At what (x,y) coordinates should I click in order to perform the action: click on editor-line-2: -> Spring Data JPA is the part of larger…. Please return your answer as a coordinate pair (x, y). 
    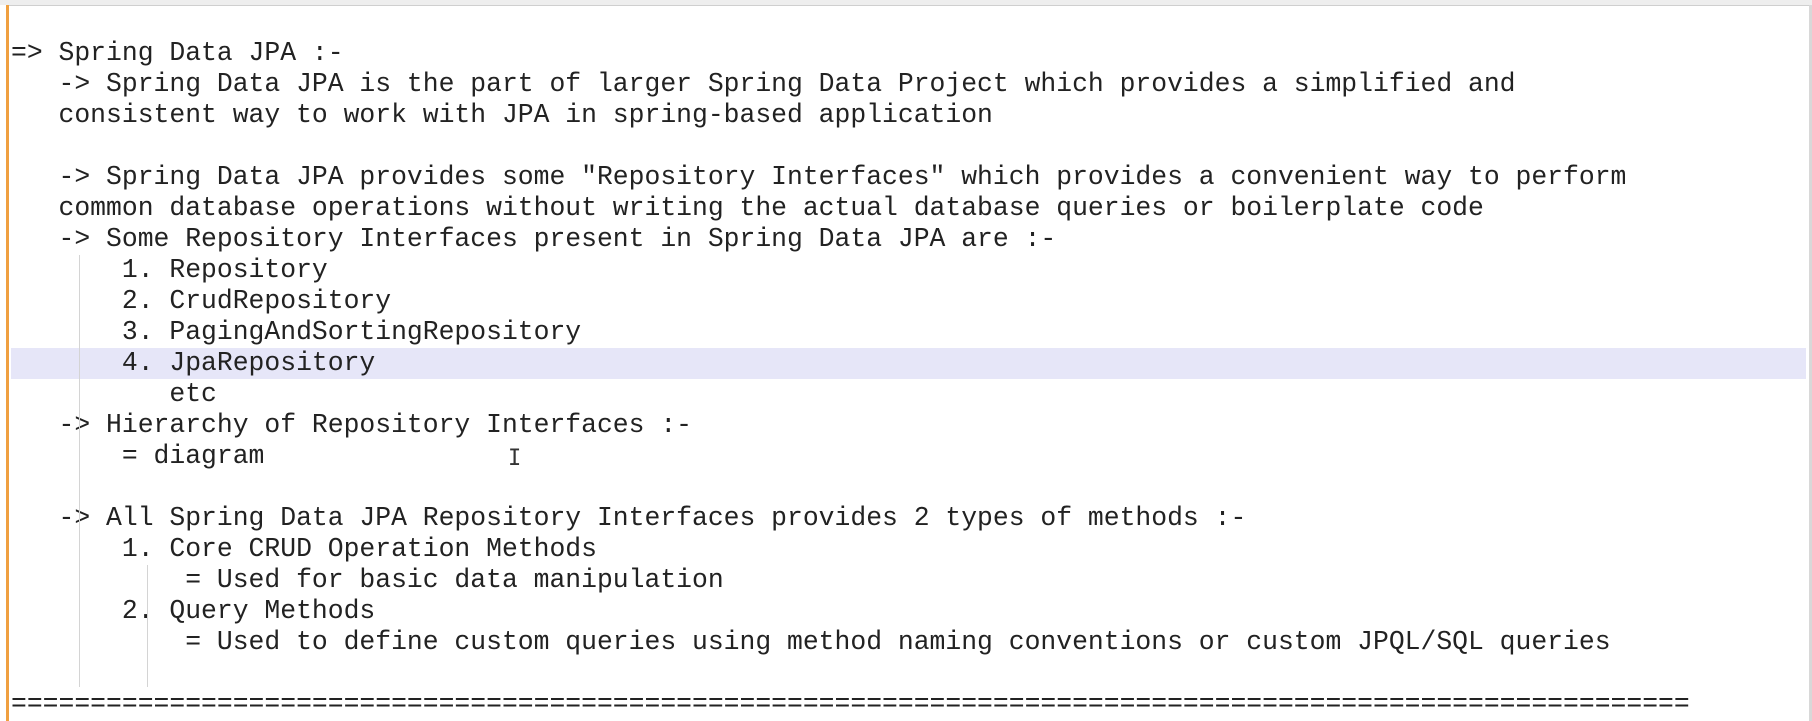
    Looking at the image, I should click on (763, 84).